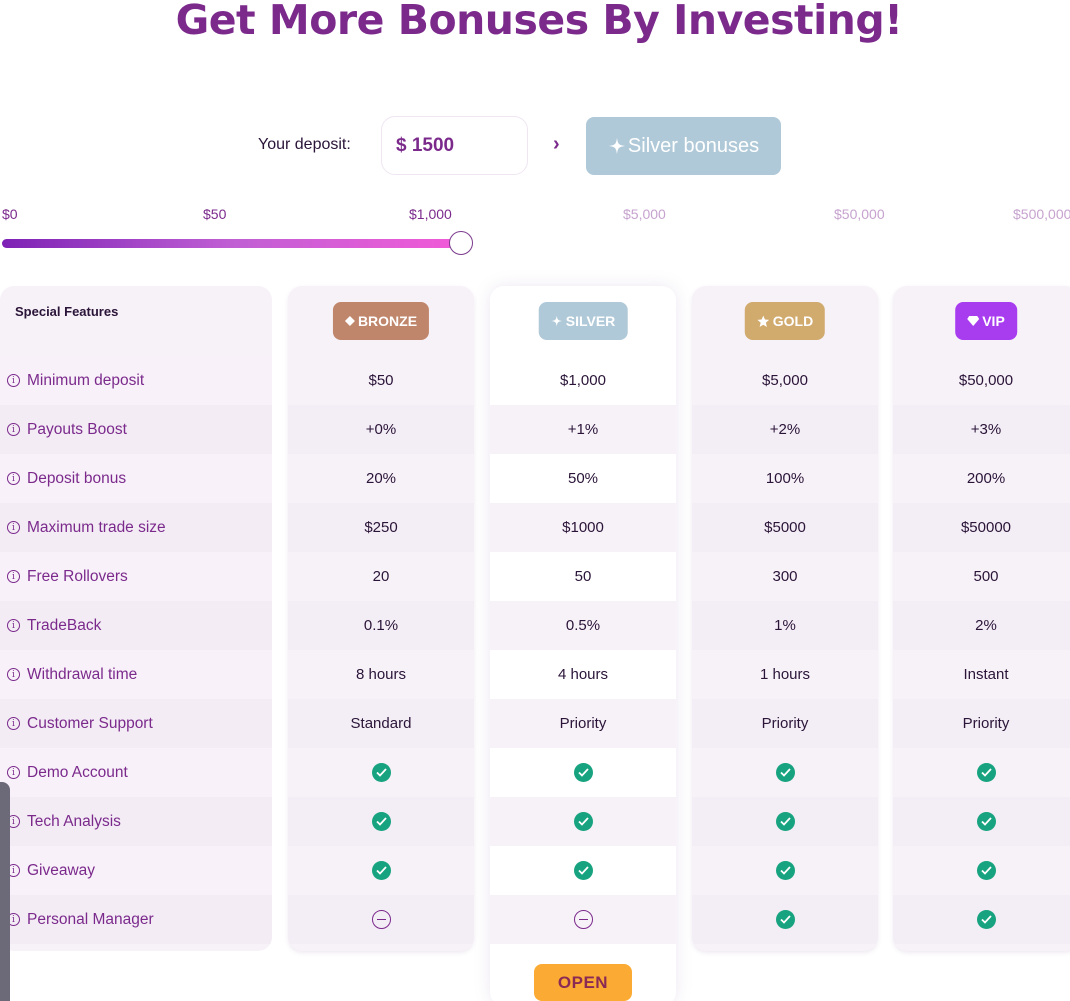 Image resolution: width=1070 pixels, height=1001 pixels. I want to click on tier-cell: $50000, so click(981, 527).